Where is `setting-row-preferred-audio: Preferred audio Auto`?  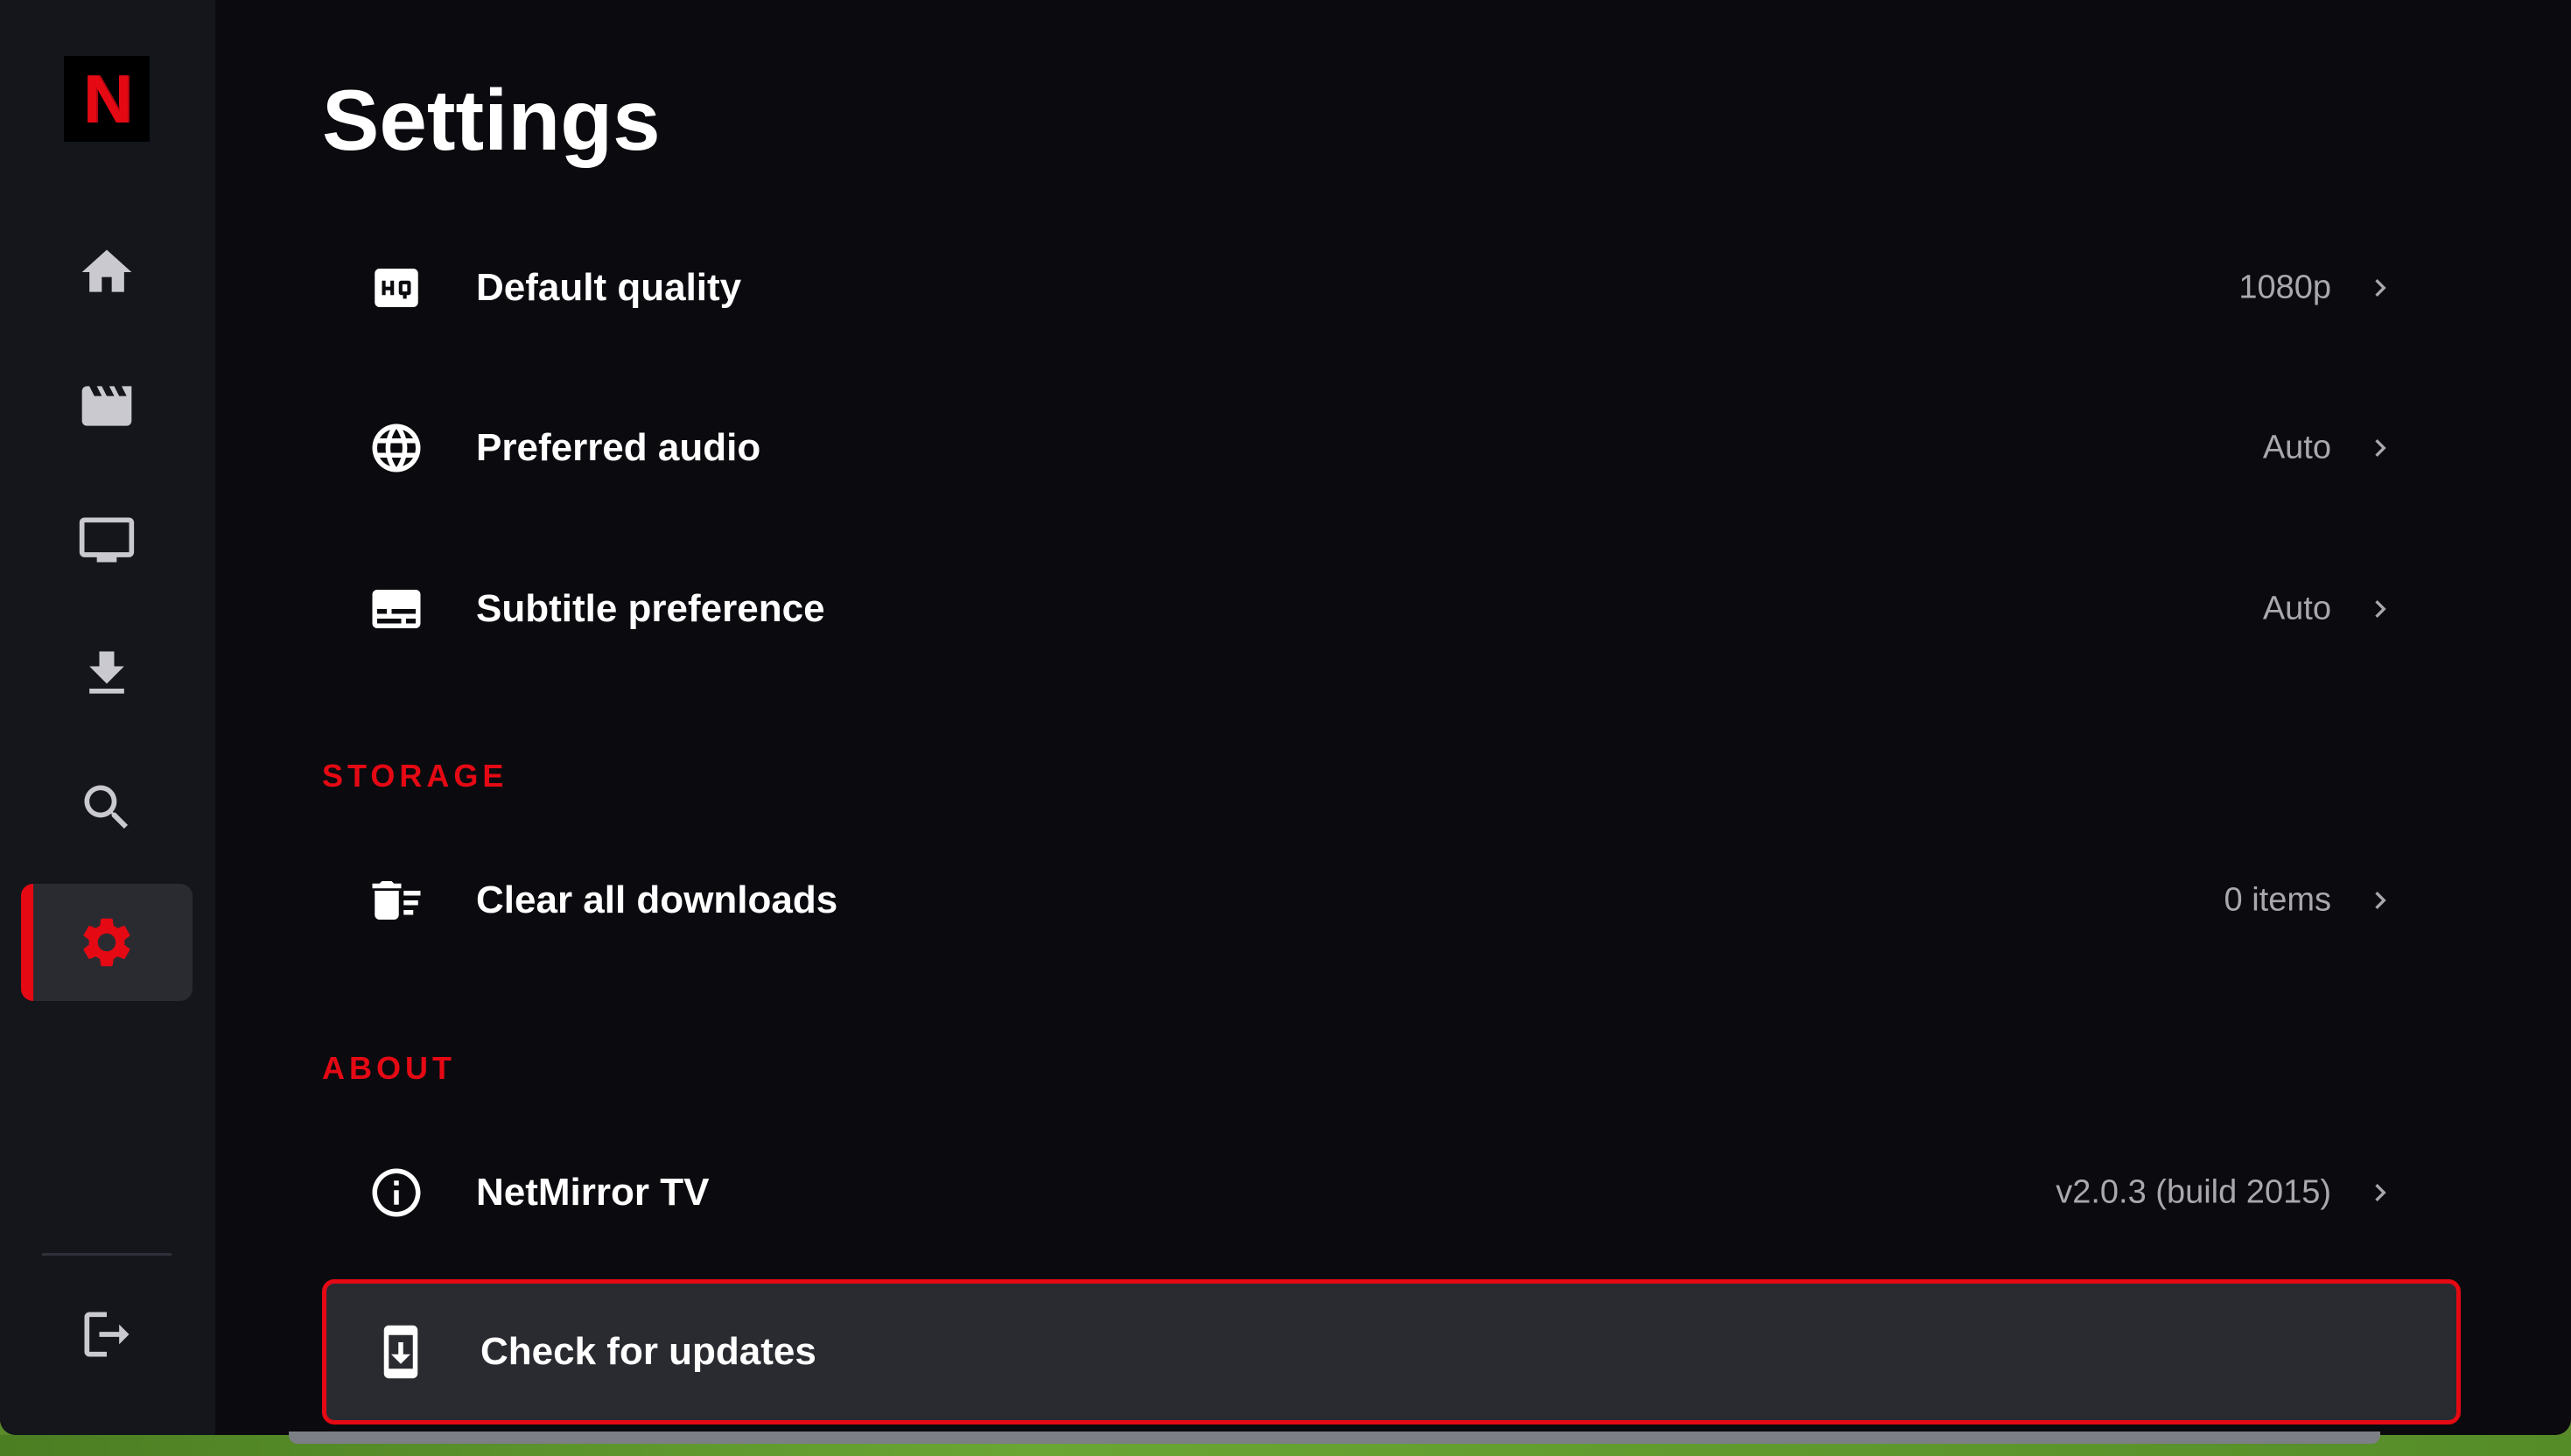 setting-row-preferred-audio: Preferred audio Auto is located at coordinates (1391, 448).